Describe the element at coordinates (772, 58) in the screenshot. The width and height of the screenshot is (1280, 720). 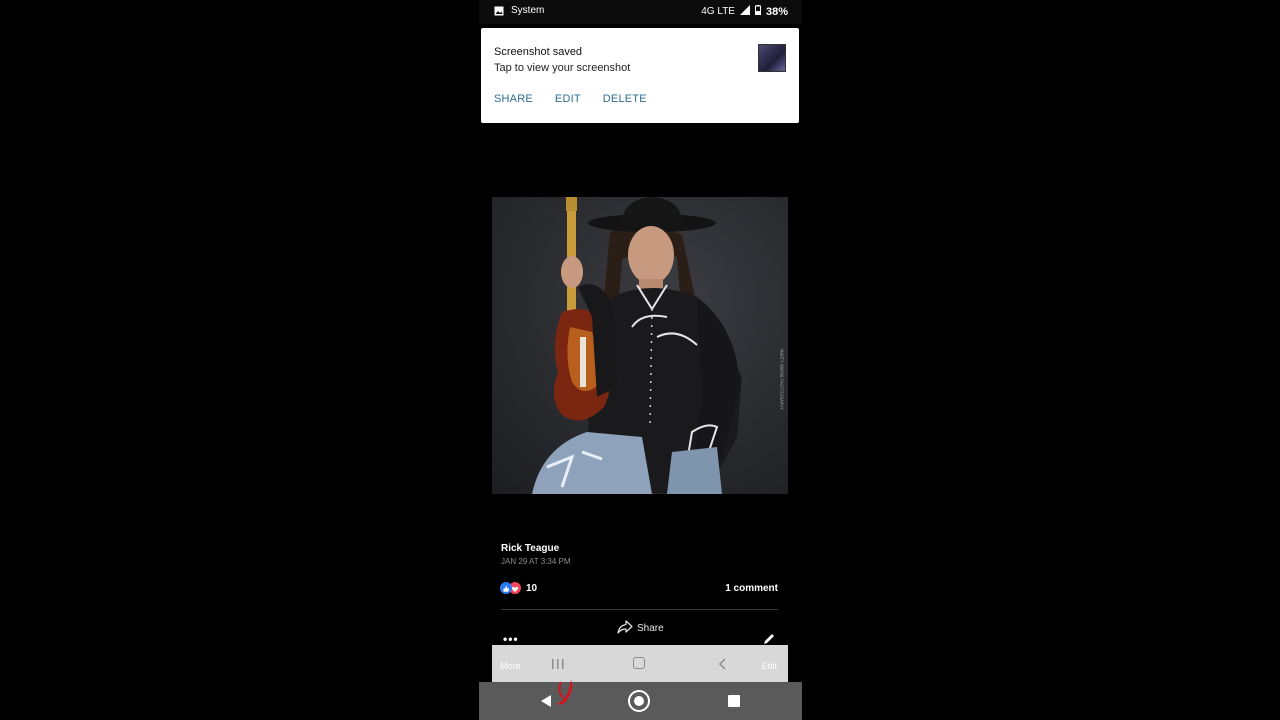
I see `screenshot-thumbnail` at that location.